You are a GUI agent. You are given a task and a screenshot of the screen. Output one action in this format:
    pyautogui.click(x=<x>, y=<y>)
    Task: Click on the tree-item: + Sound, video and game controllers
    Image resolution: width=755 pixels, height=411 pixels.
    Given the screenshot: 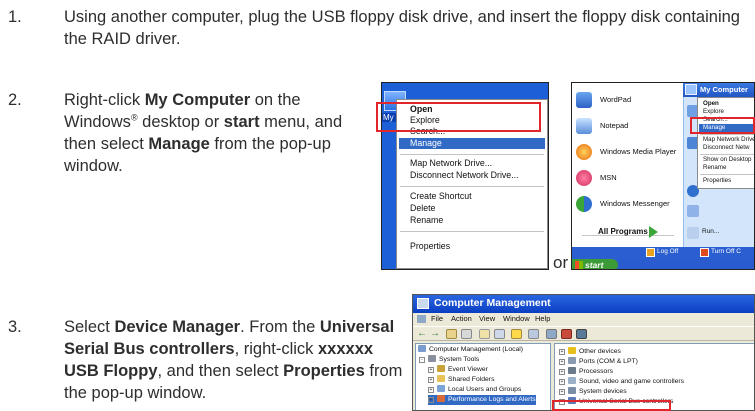 What is the action you would take?
    pyautogui.click(x=621, y=382)
    